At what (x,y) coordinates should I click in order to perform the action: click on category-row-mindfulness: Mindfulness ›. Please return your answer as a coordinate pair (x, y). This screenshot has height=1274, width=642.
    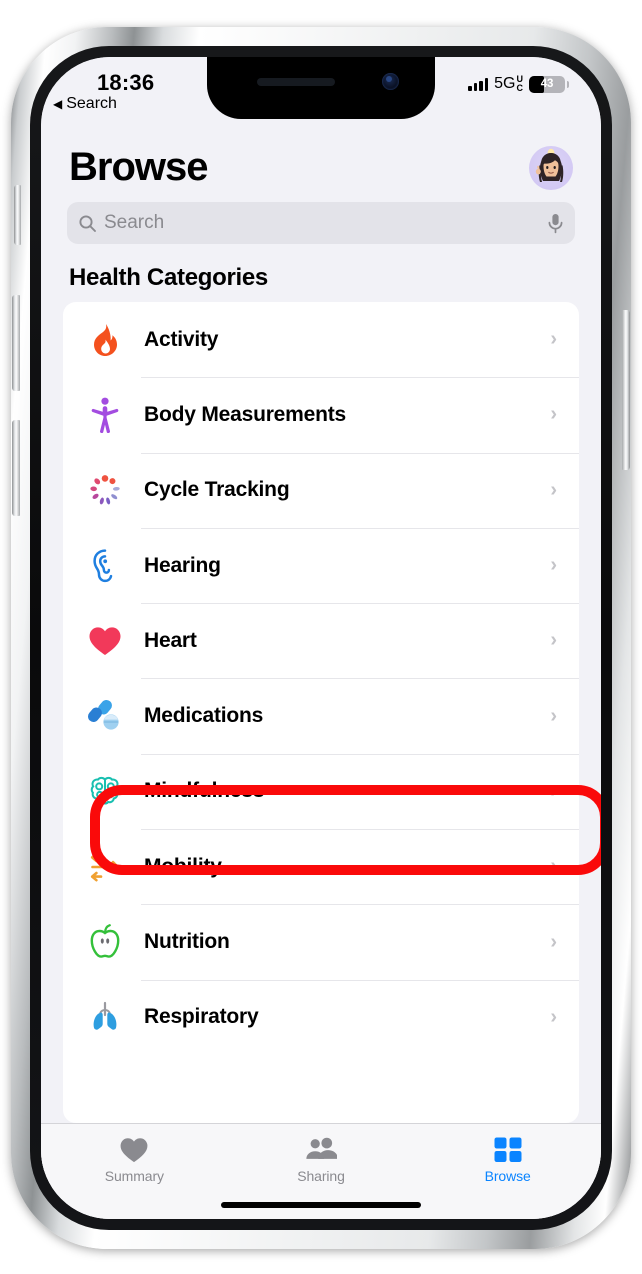
    Looking at the image, I should click on (321, 791).